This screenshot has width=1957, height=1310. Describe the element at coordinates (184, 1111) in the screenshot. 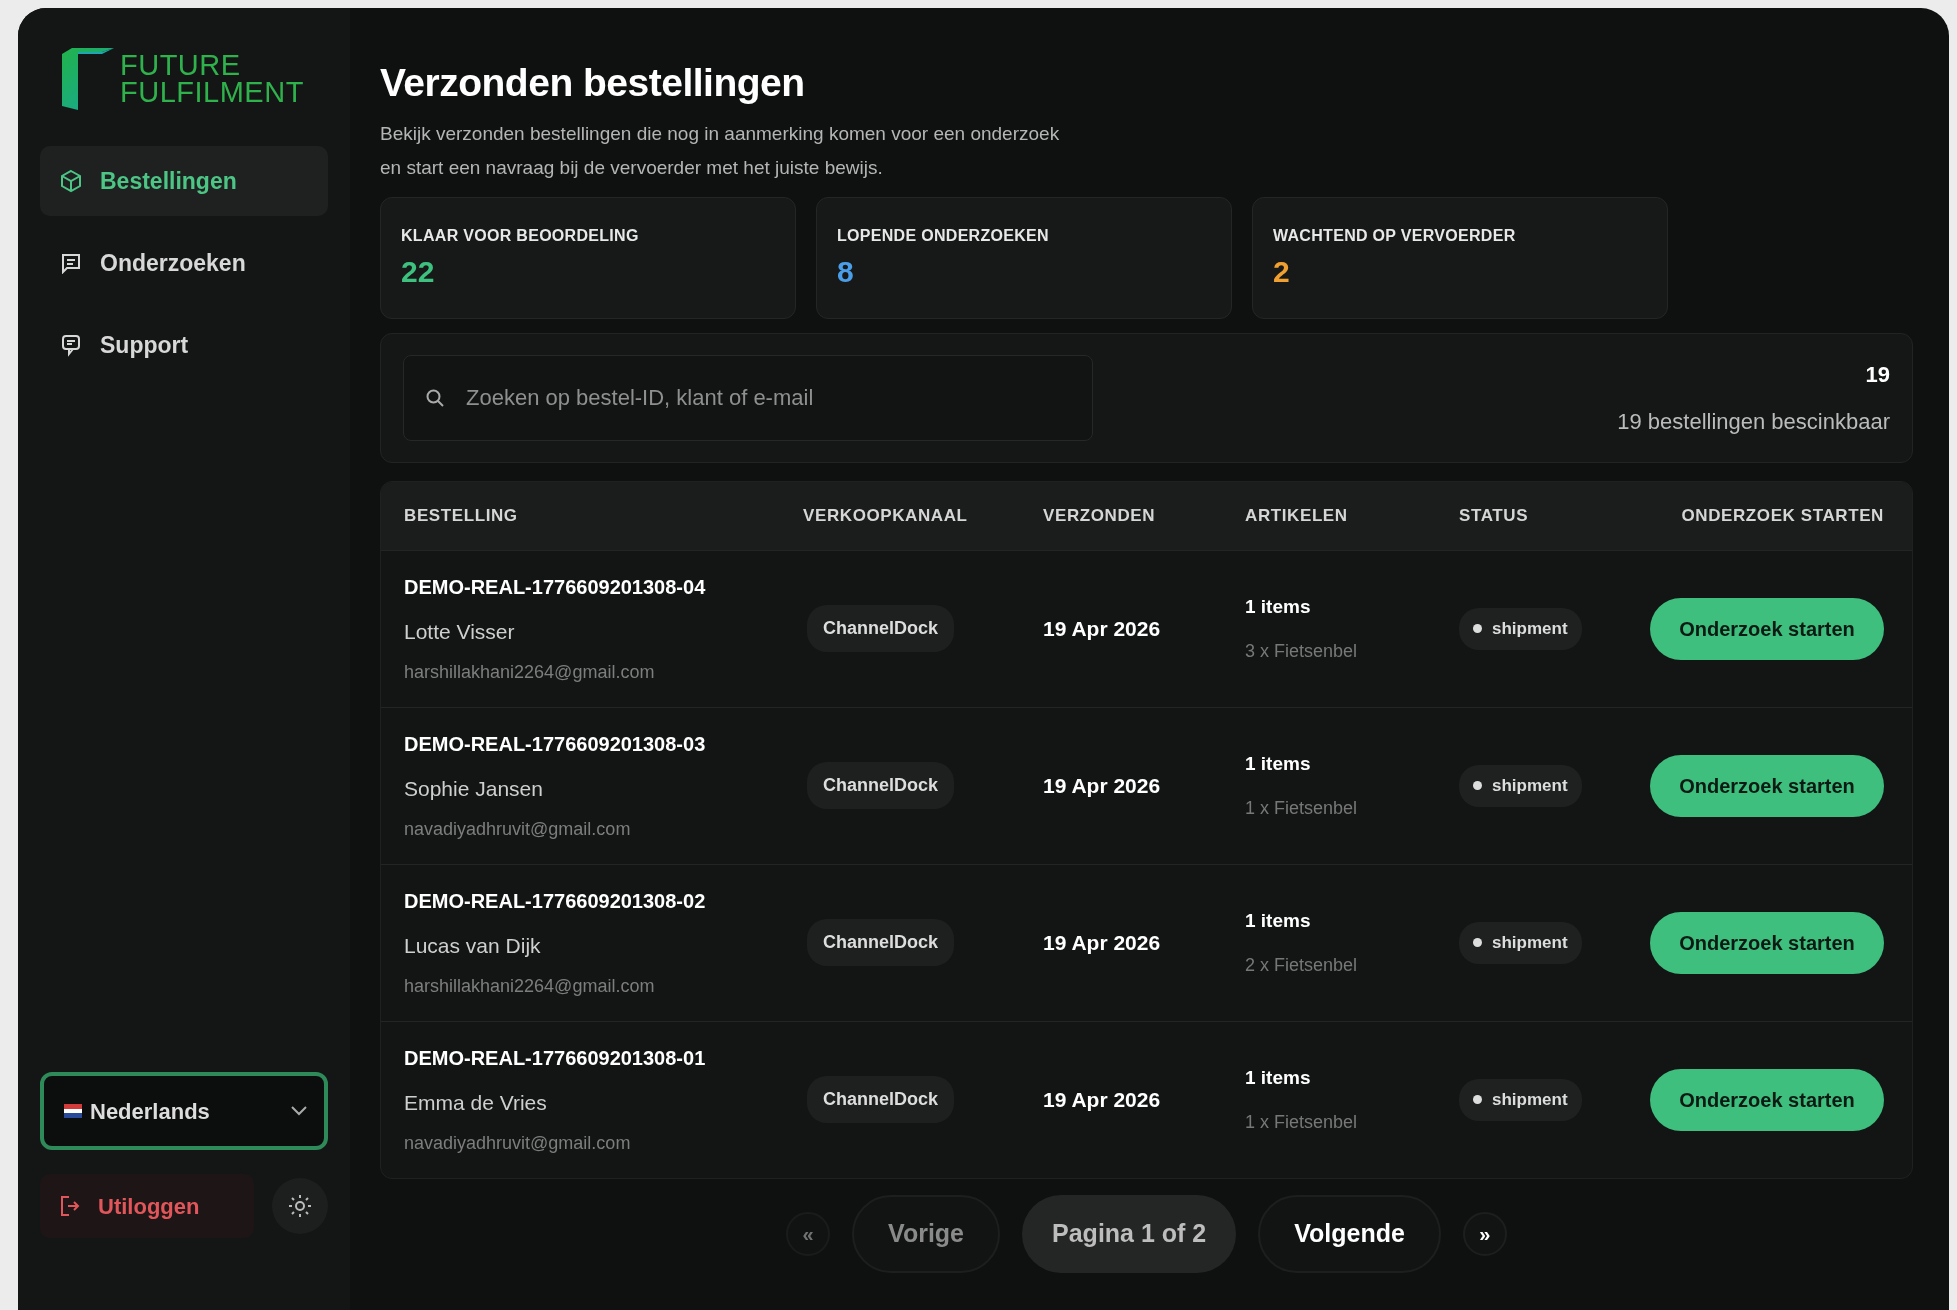

I see `language-select: Nederlands` at that location.